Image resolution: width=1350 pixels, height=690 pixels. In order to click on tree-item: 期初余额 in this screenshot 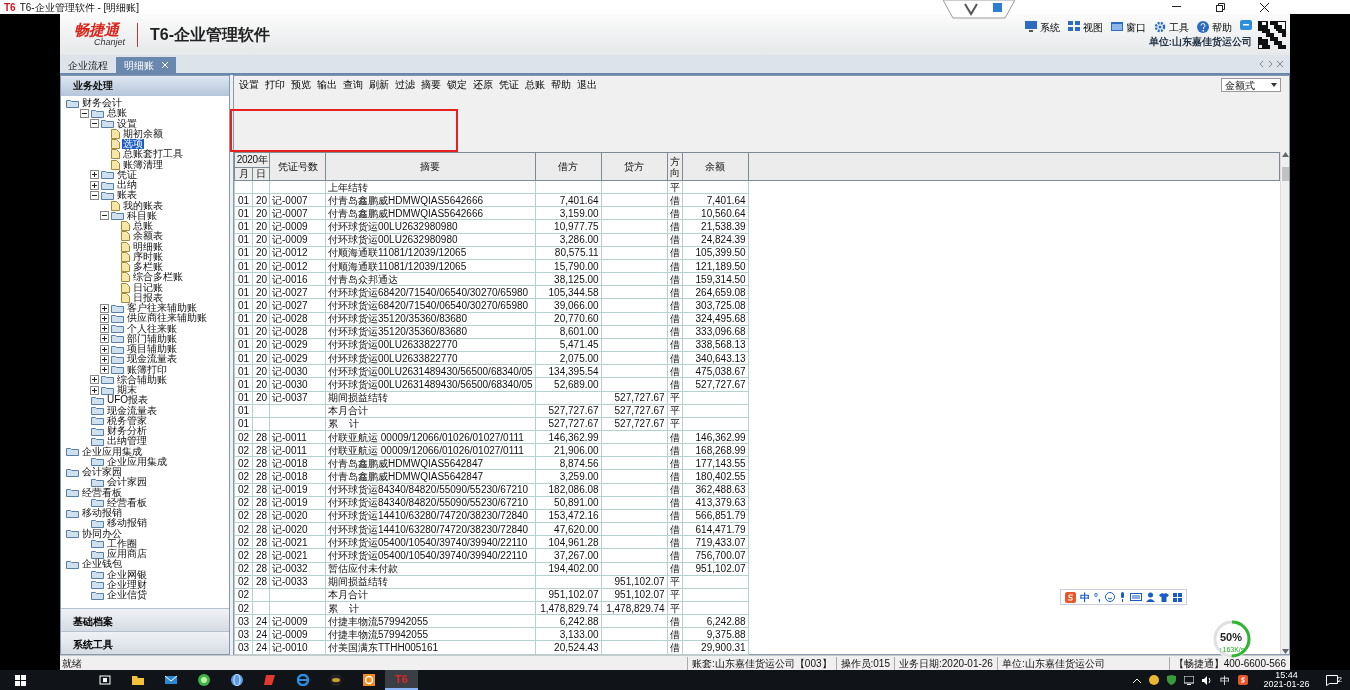, I will do `click(143, 133)`.